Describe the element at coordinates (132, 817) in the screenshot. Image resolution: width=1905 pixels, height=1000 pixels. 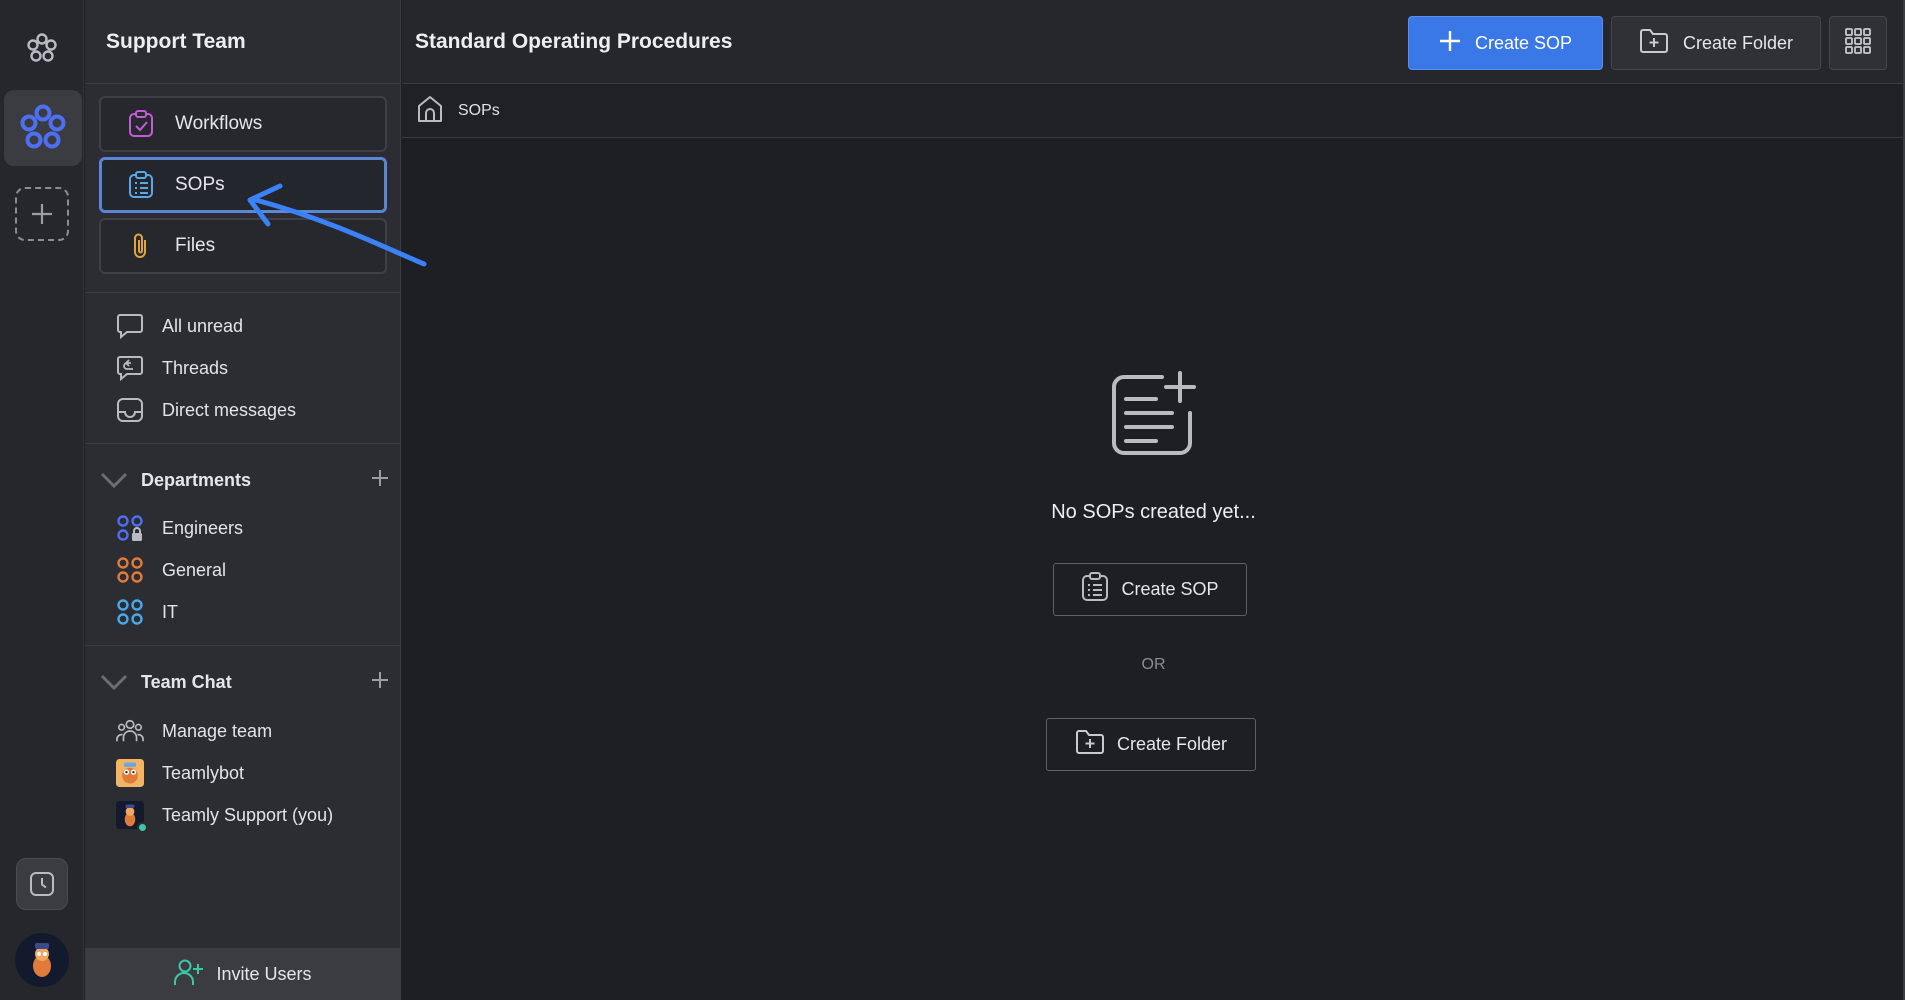
I see `user-avatar` at that location.